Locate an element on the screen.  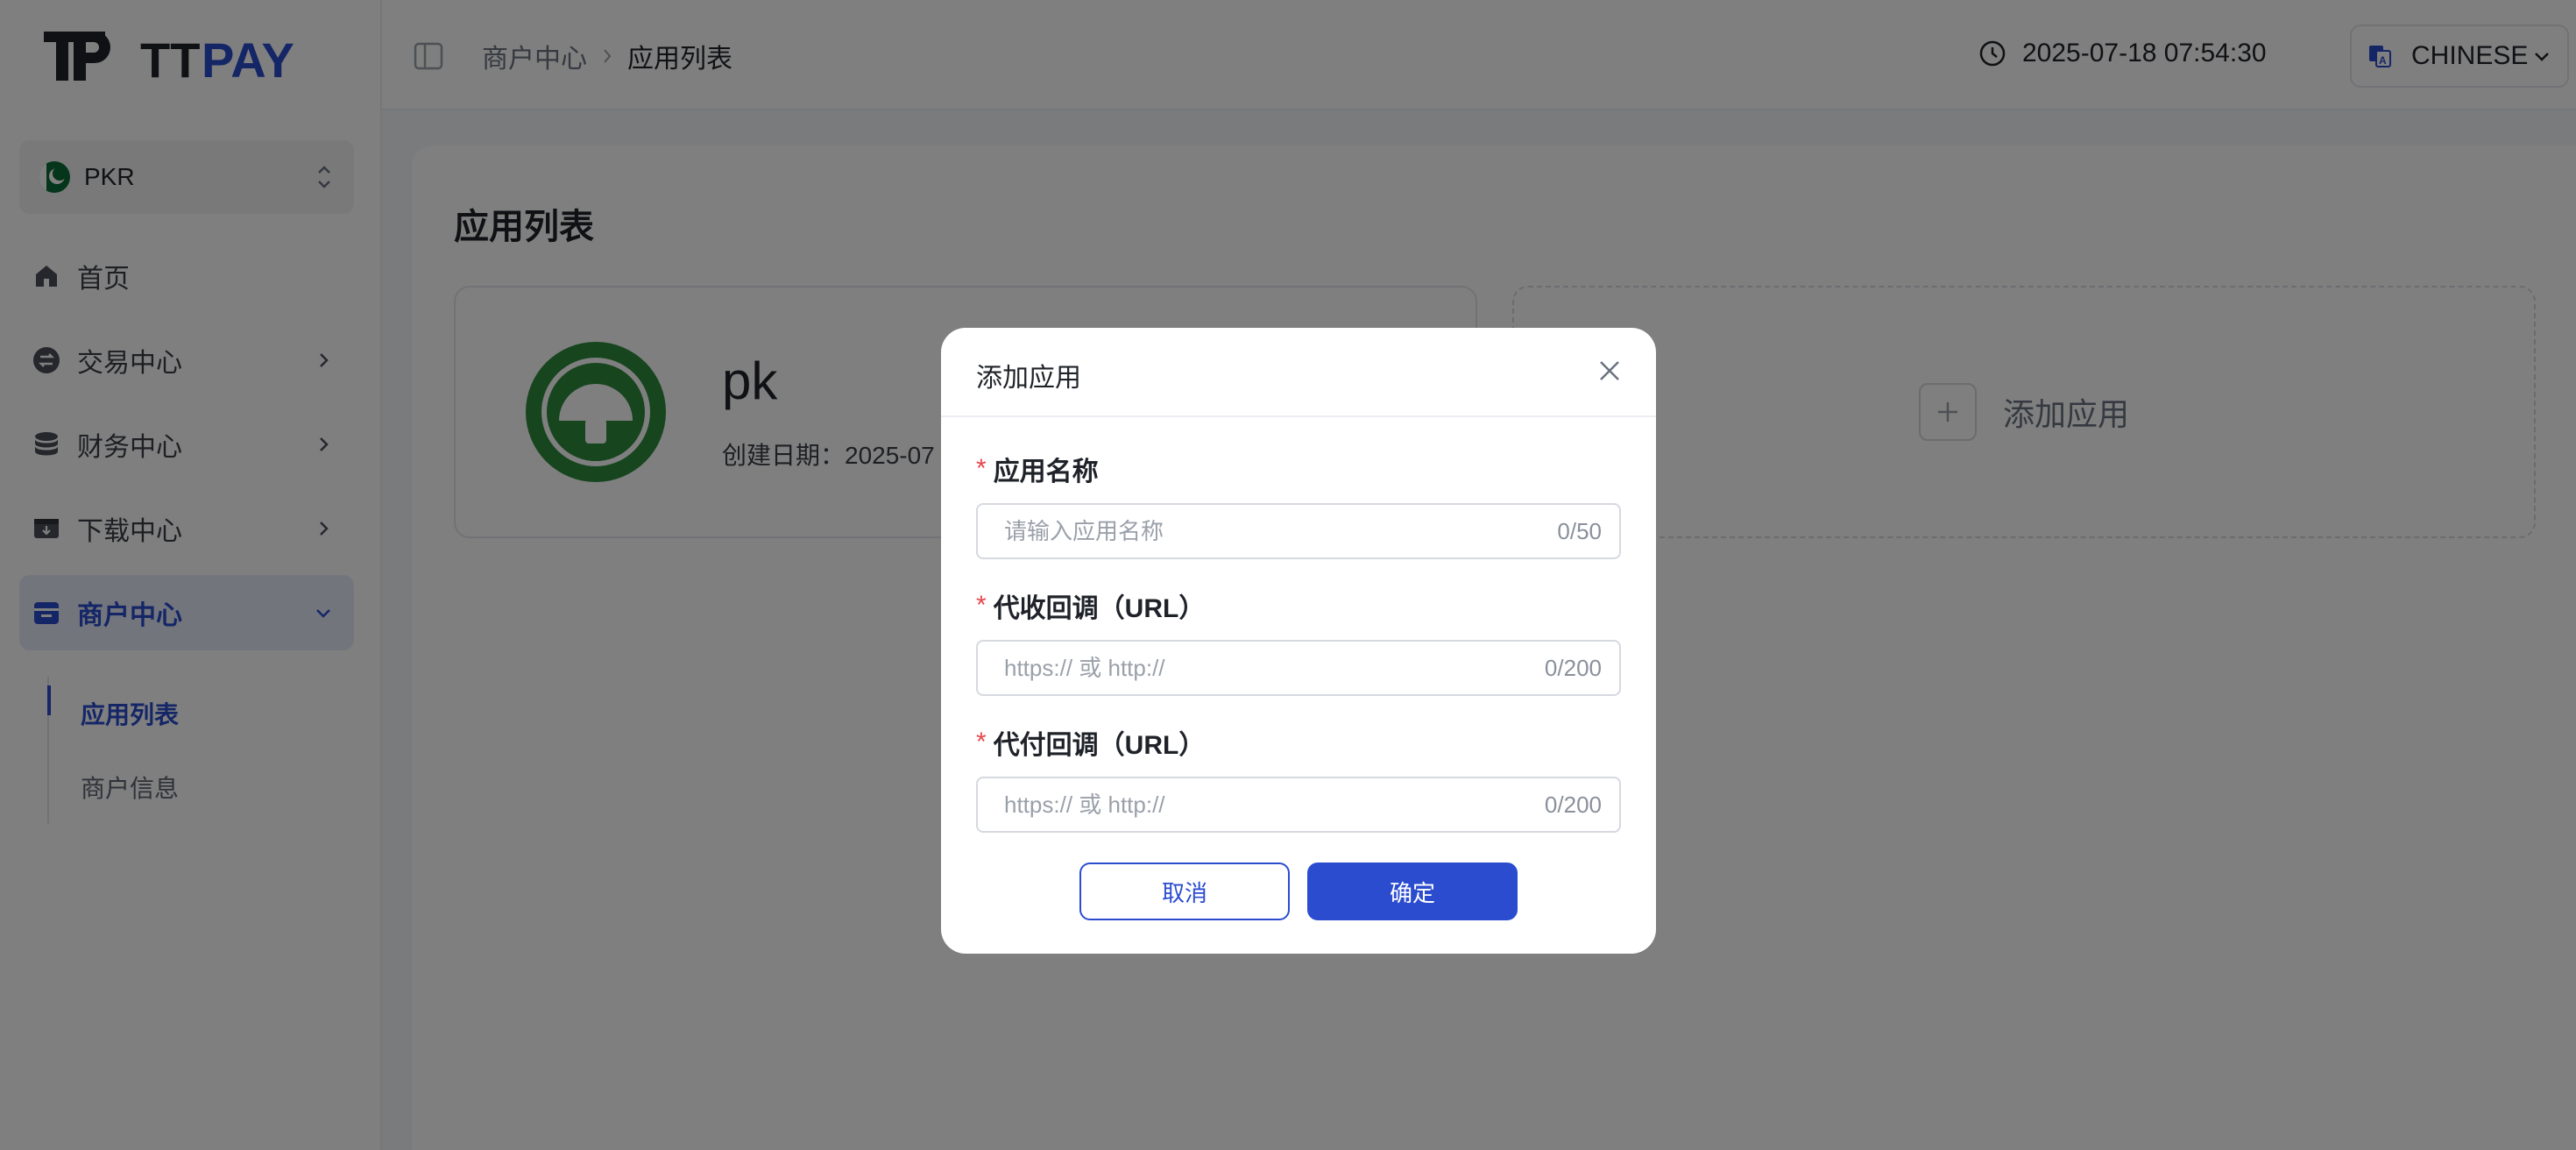
app-name-input is located at coordinates (1281, 531).